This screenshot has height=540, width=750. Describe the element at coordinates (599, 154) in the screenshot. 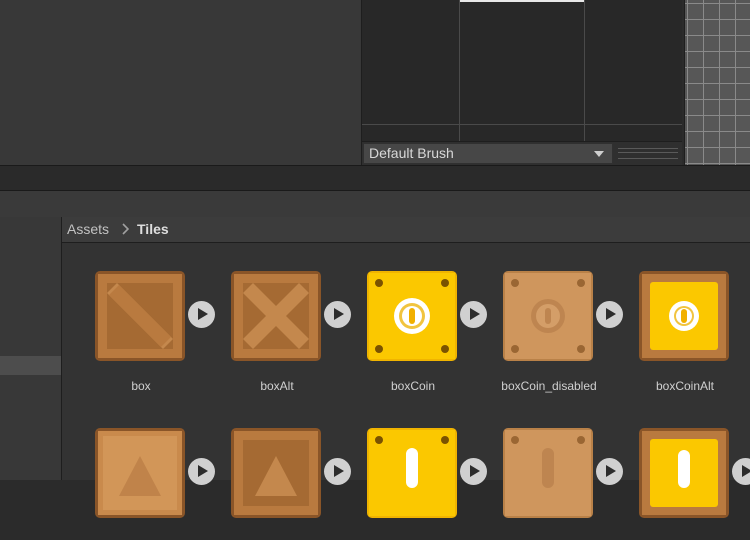

I see `chevron-down-icon` at that location.